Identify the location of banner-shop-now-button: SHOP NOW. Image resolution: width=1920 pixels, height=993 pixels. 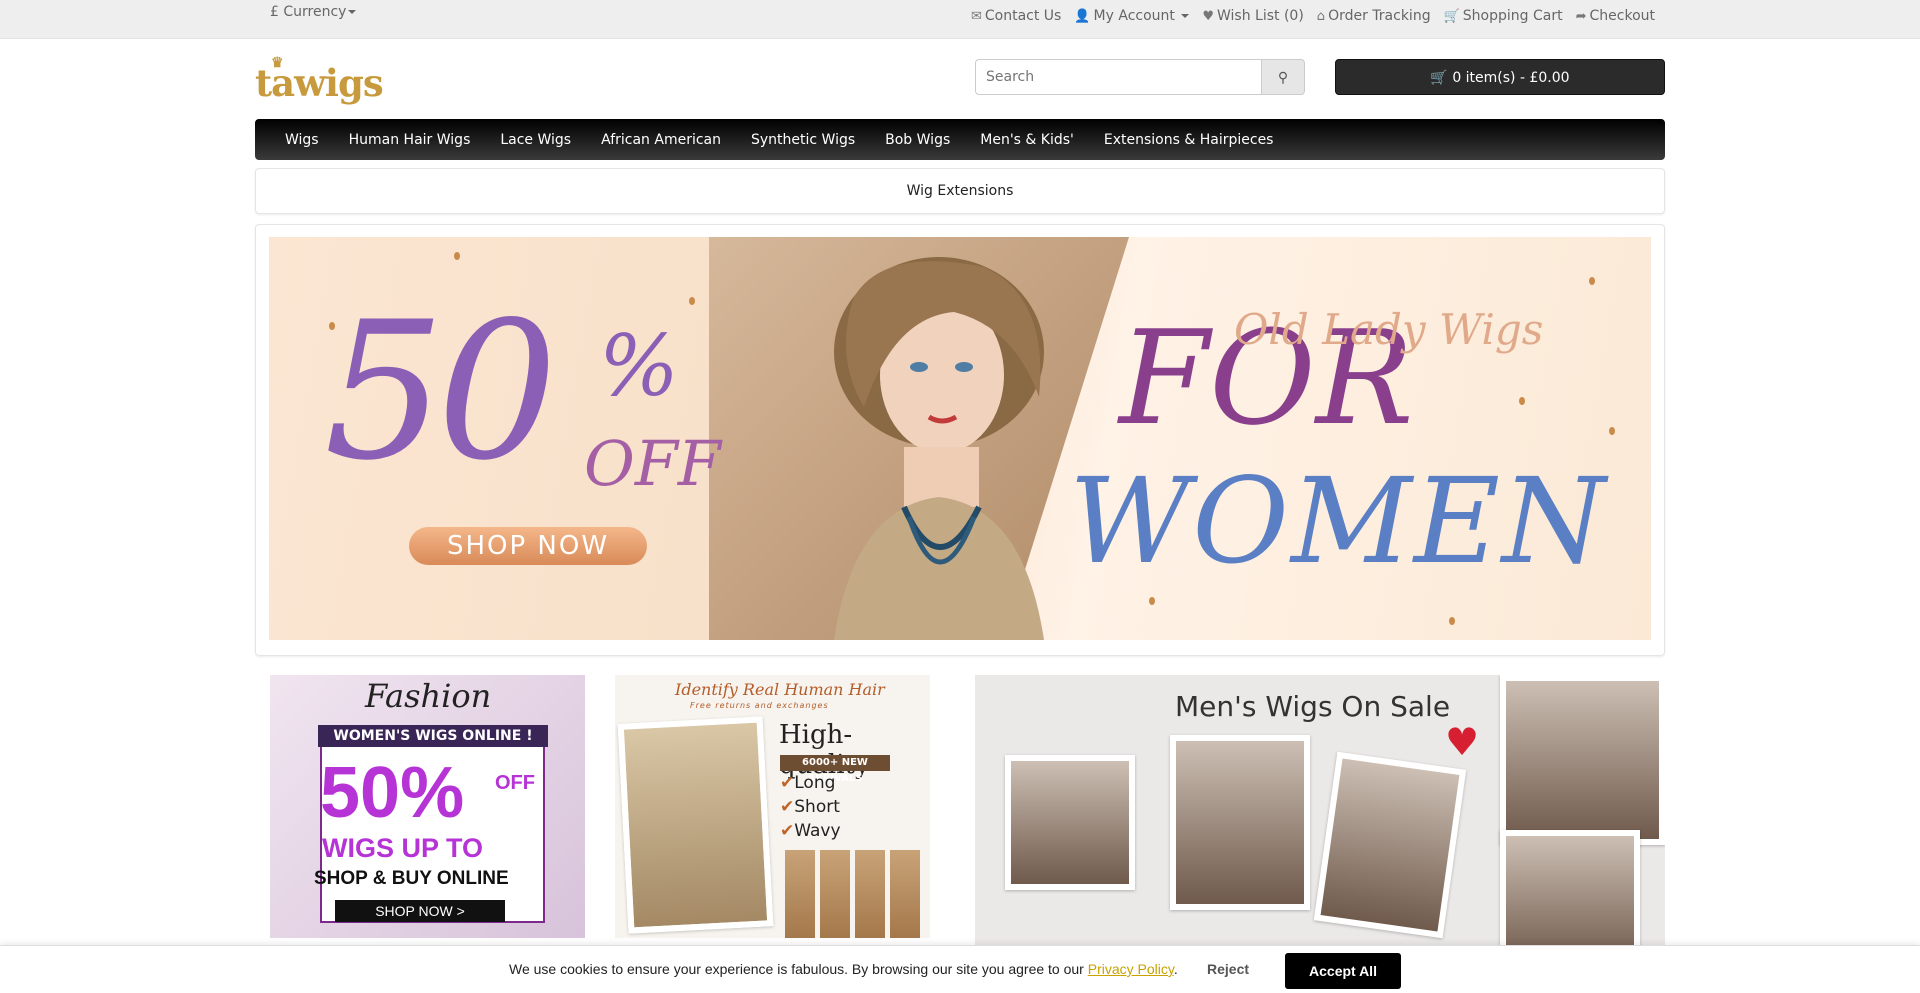
(528, 546).